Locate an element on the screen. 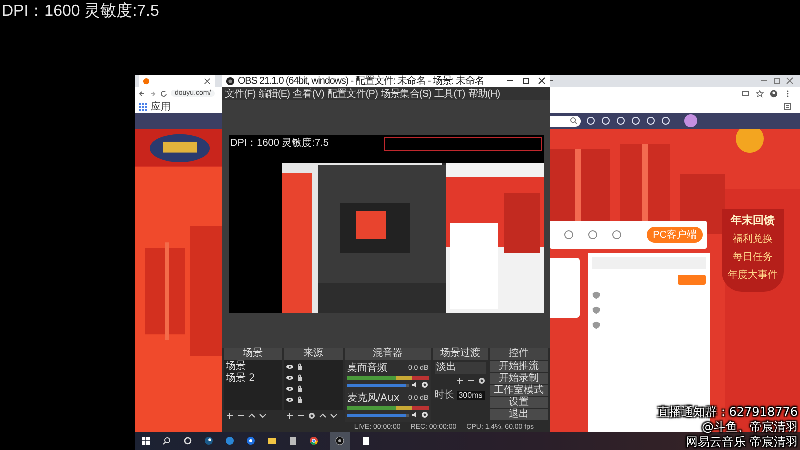 The width and height of the screenshot is (800, 450). share-icon is located at coordinates (746, 94).